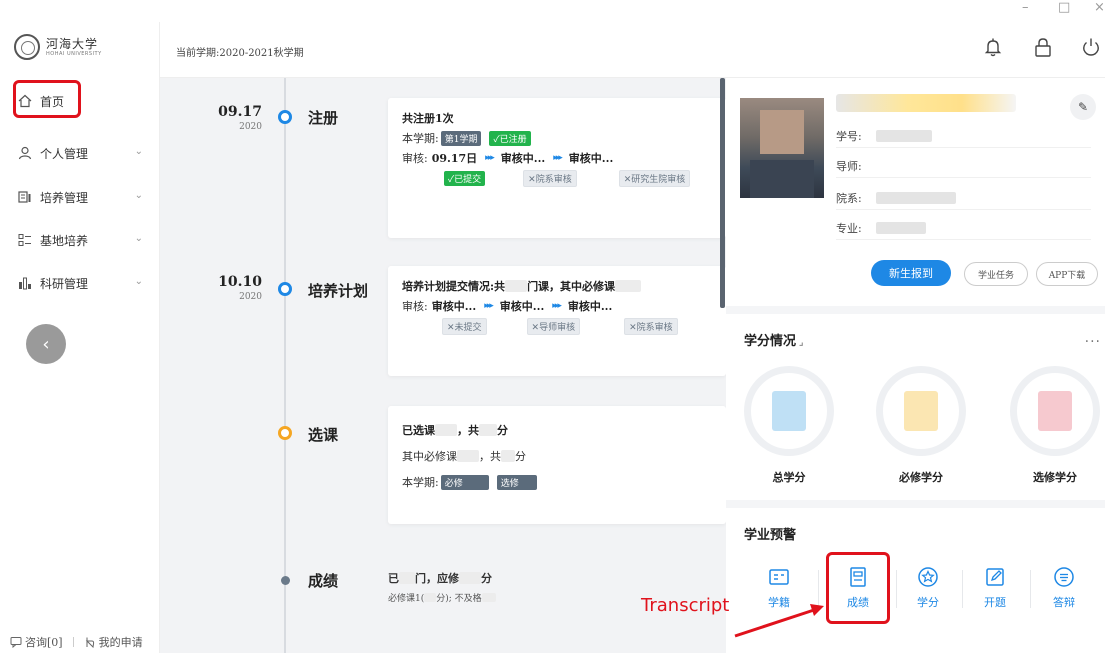  I want to click on collapse-sidebar-button: ‹, so click(46, 344).